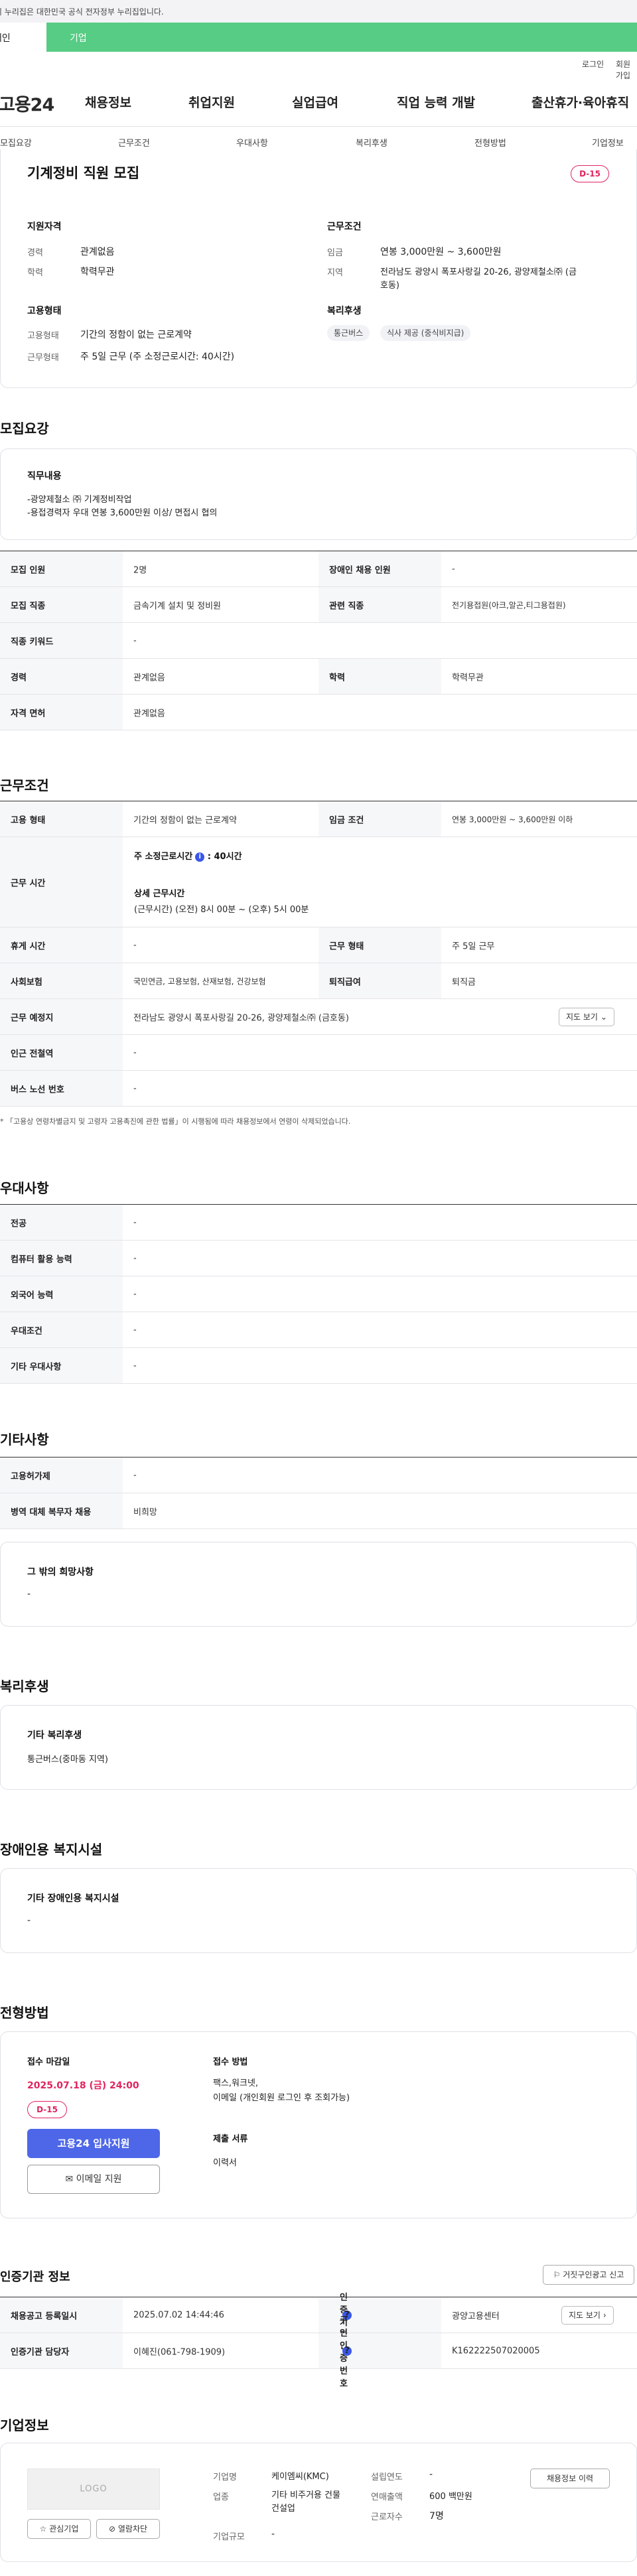  Describe the element at coordinates (61, 1510) in the screenshot. I see `table-header: 병역 대체 복무자 채용` at that location.